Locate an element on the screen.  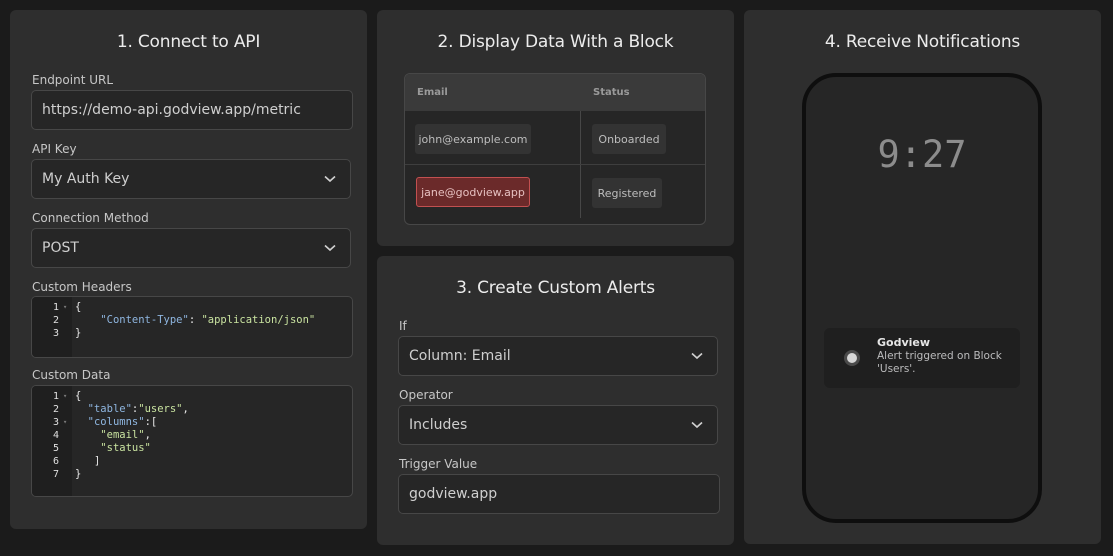
json-string: "application/json" is located at coordinates (258, 320).